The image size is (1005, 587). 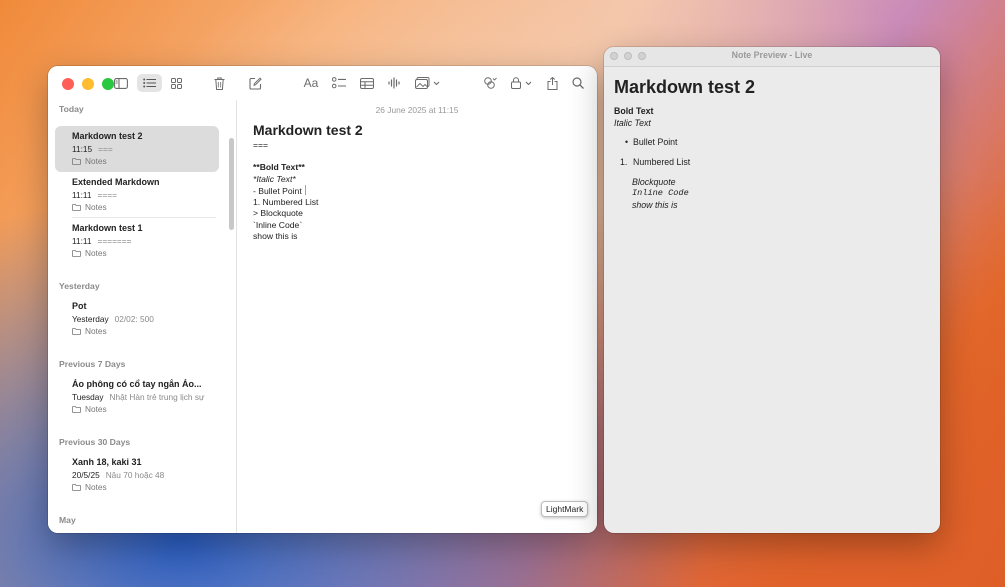 What do you see at coordinates (92, 364) in the screenshot?
I see `section-previous-7-days: Previous 7 Days` at bounding box center [92, 364].